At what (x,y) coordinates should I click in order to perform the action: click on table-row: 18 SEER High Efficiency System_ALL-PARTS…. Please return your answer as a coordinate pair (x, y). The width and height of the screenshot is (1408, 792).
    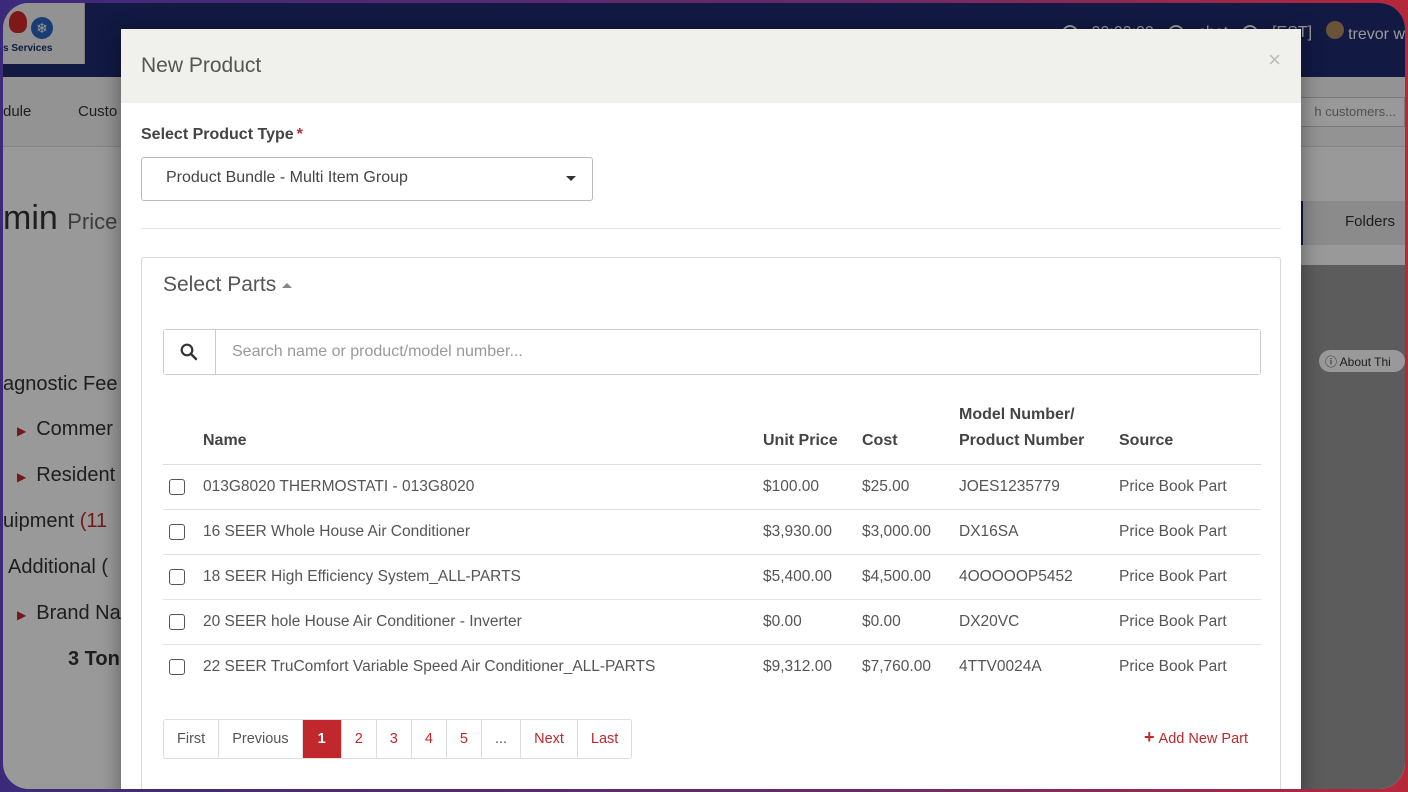
    Looking at the image, I should click on (712, 577).